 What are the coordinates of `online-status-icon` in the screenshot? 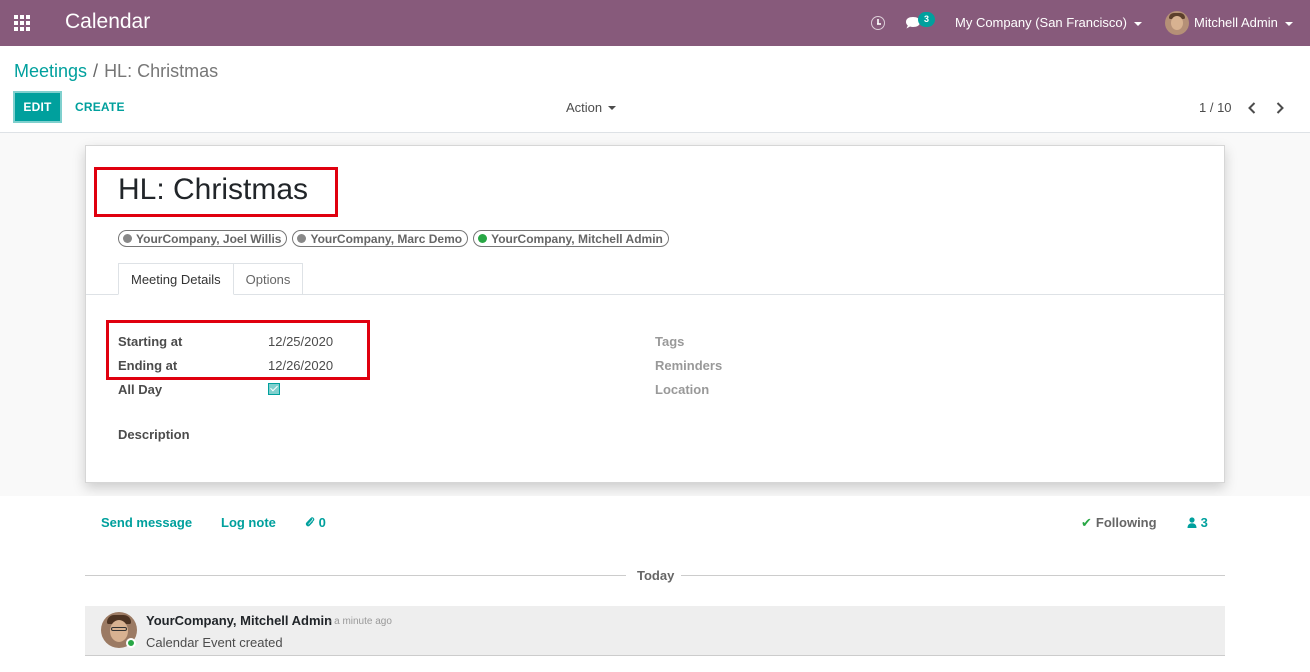 It's located at (131, 643).